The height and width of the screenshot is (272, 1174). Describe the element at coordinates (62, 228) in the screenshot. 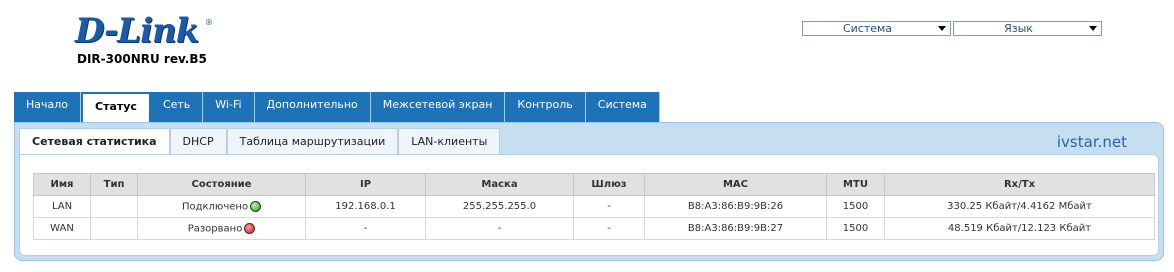

I see `cell-name: WAN` at that location.